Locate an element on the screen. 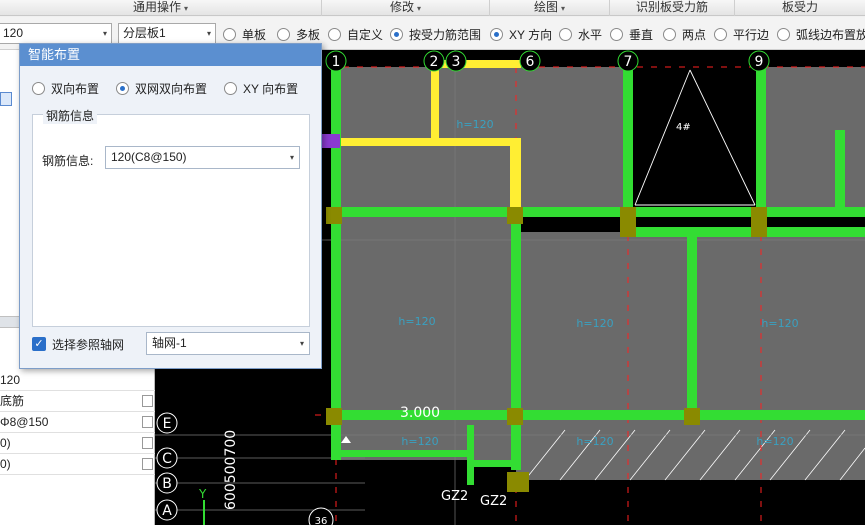 The height and width of the screenshot is (525, 865). layer-combo: 分层板1 ▾ is located at coordinates (167, 33).